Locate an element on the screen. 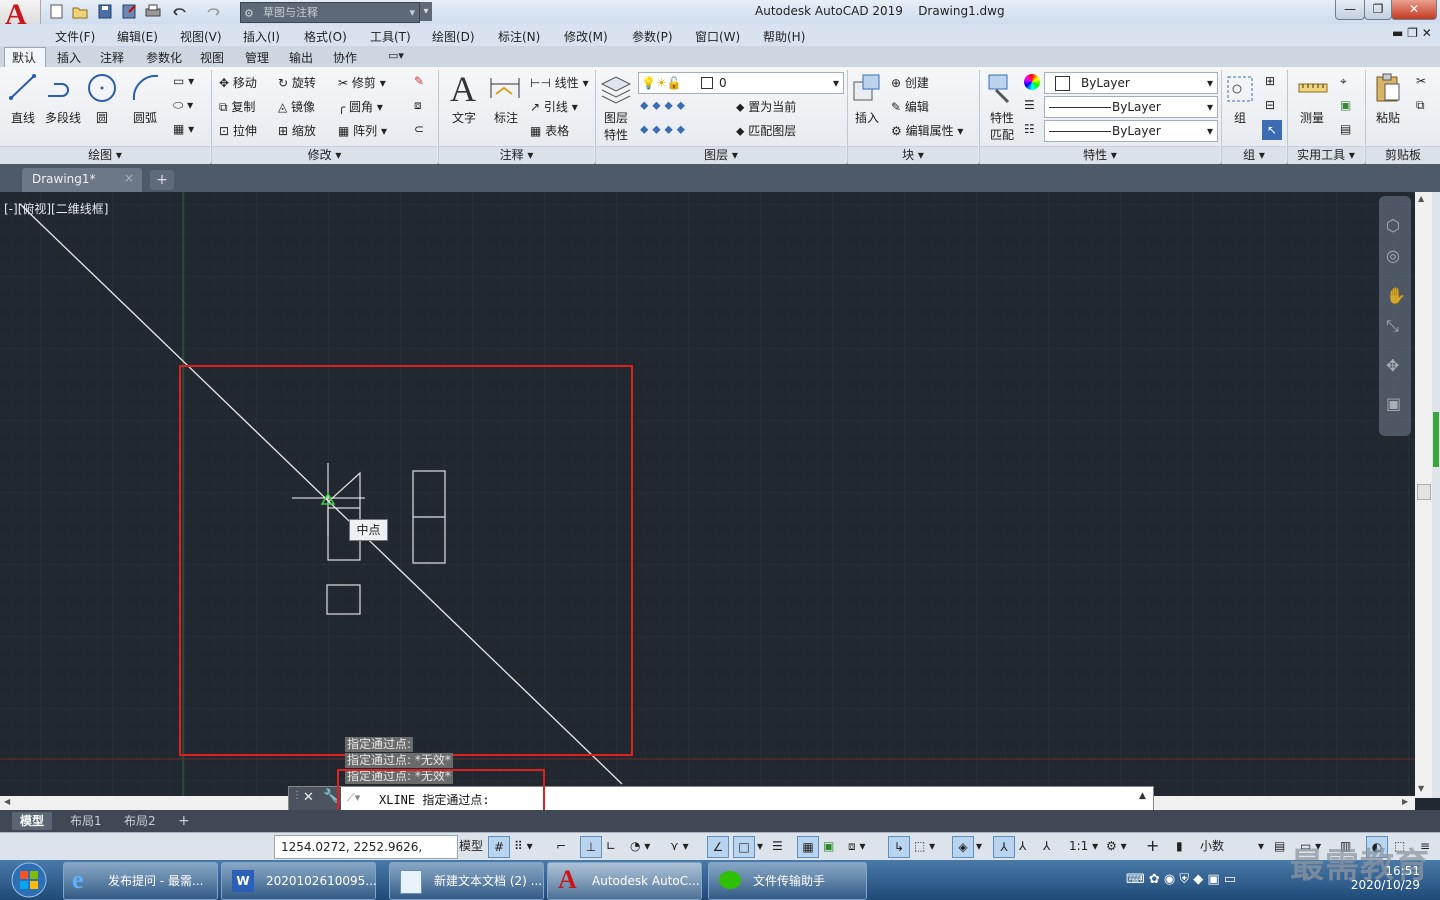 This screenshot has width=1440, height=900. layer-dropdown: 💡☀🔓 0 ▾ is located at coordinates (741, 83).